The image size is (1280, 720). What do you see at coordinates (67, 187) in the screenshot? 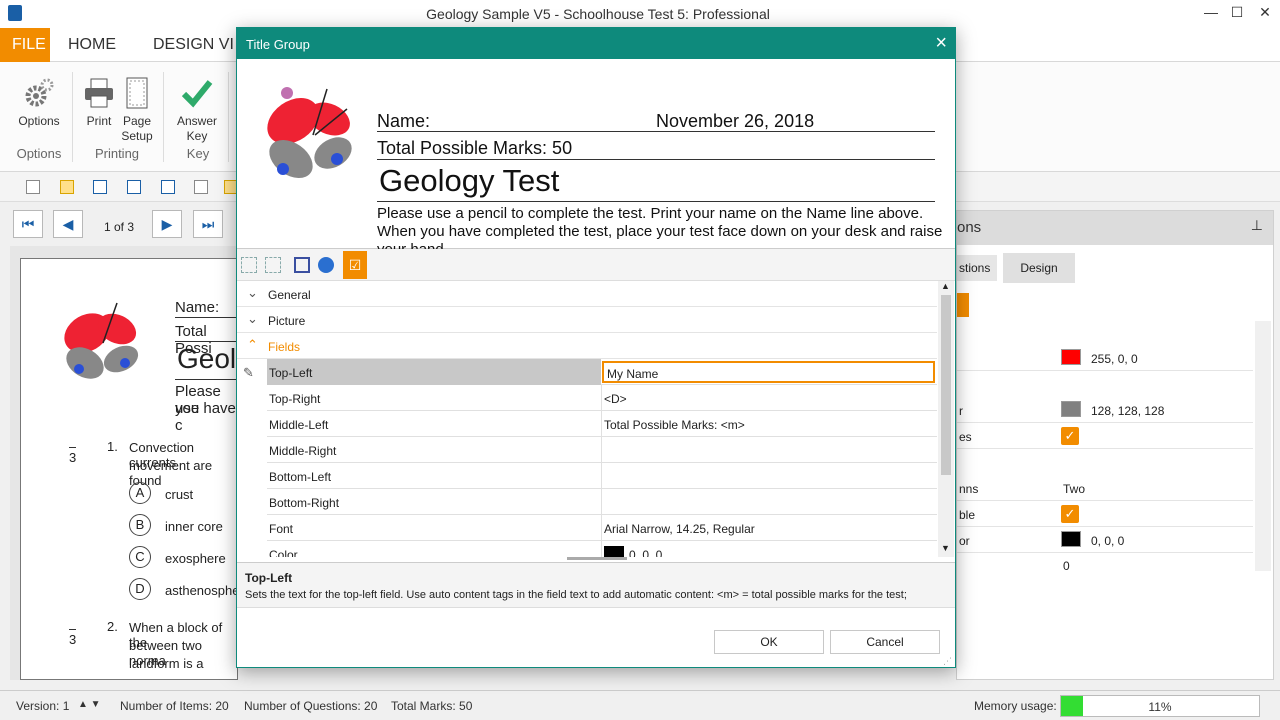
I see `open-folder-icon` at bounding box center [67, 187].